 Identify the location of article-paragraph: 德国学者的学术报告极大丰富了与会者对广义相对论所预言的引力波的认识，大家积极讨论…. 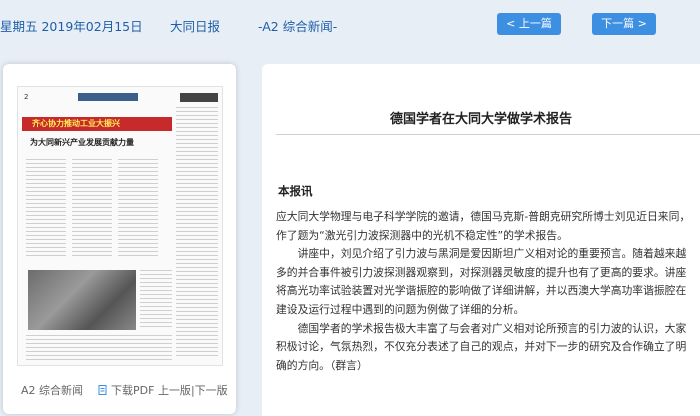
(481, 346).